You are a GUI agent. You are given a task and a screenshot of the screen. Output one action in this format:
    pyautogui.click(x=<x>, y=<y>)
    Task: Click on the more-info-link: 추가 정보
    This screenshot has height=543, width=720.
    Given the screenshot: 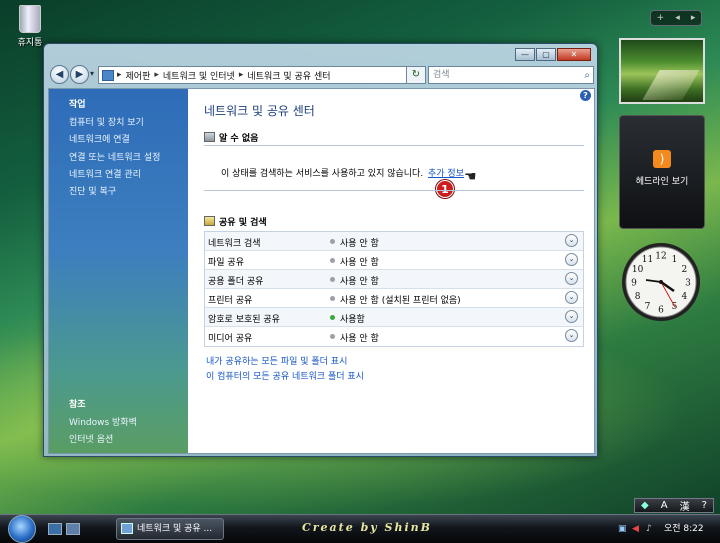 What is the action you would take?
    pyautogui.click(x=446, y=172)
    